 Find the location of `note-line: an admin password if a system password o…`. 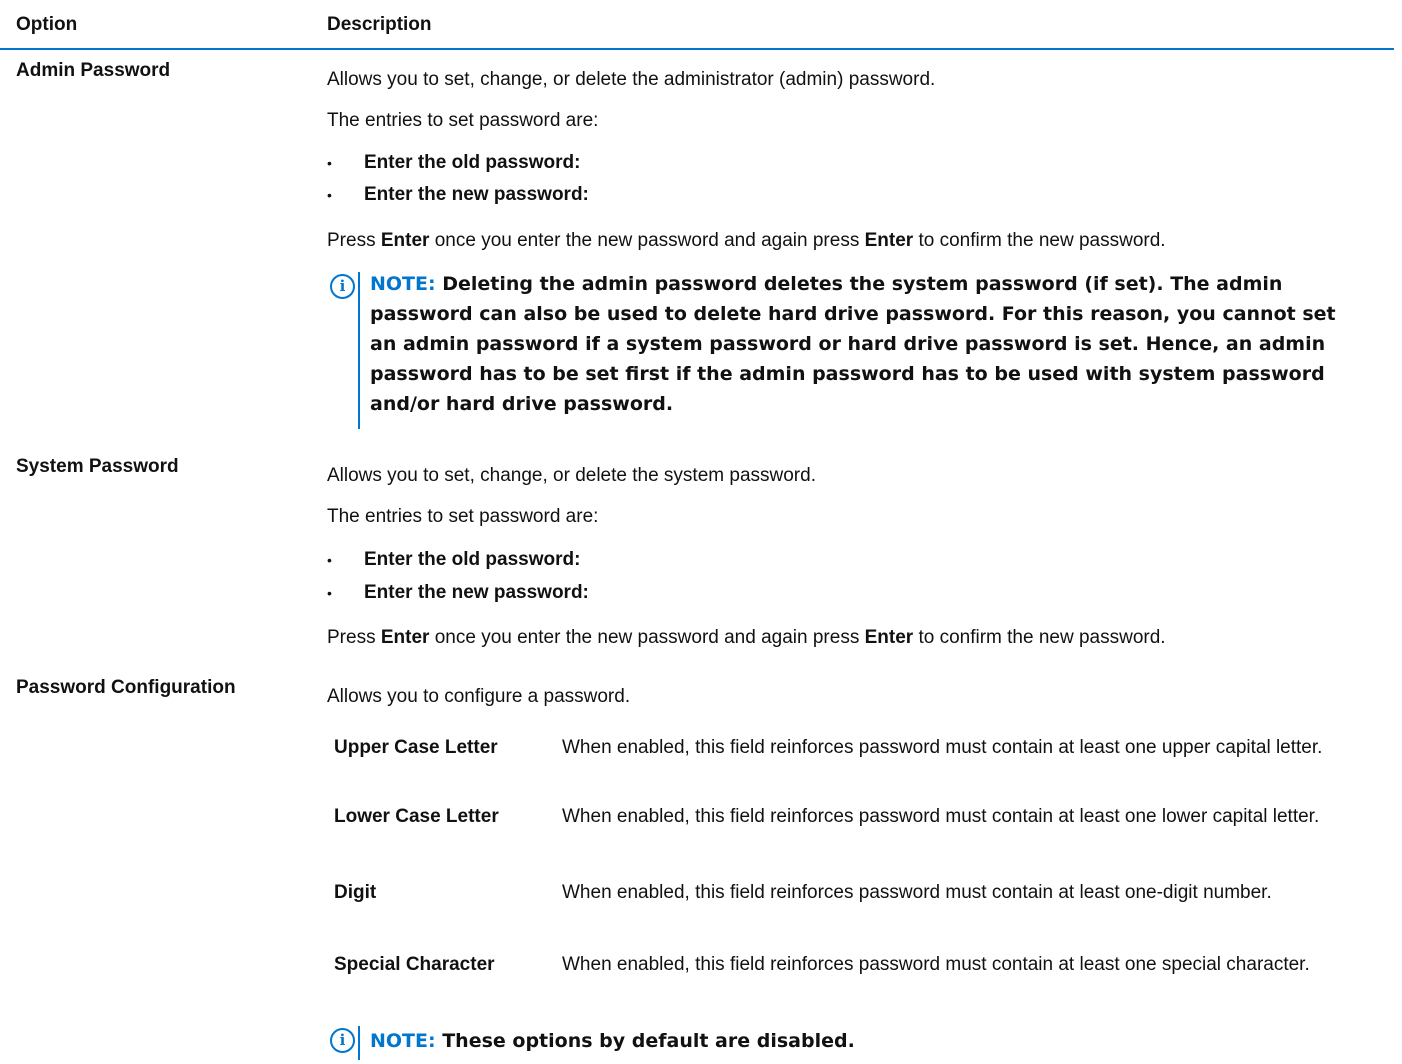

note-line: an admin password if a system password o… is located at coordinates (848, 344).